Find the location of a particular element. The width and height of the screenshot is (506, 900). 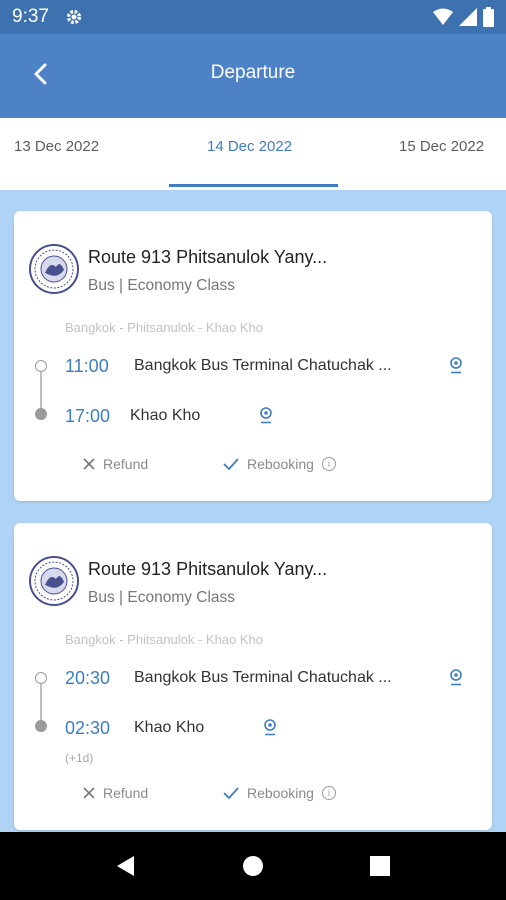

date-tabs: 13 Dec 2022 14 Dec 2022 15 Dec 2022 is located at coordinates (253, 154).